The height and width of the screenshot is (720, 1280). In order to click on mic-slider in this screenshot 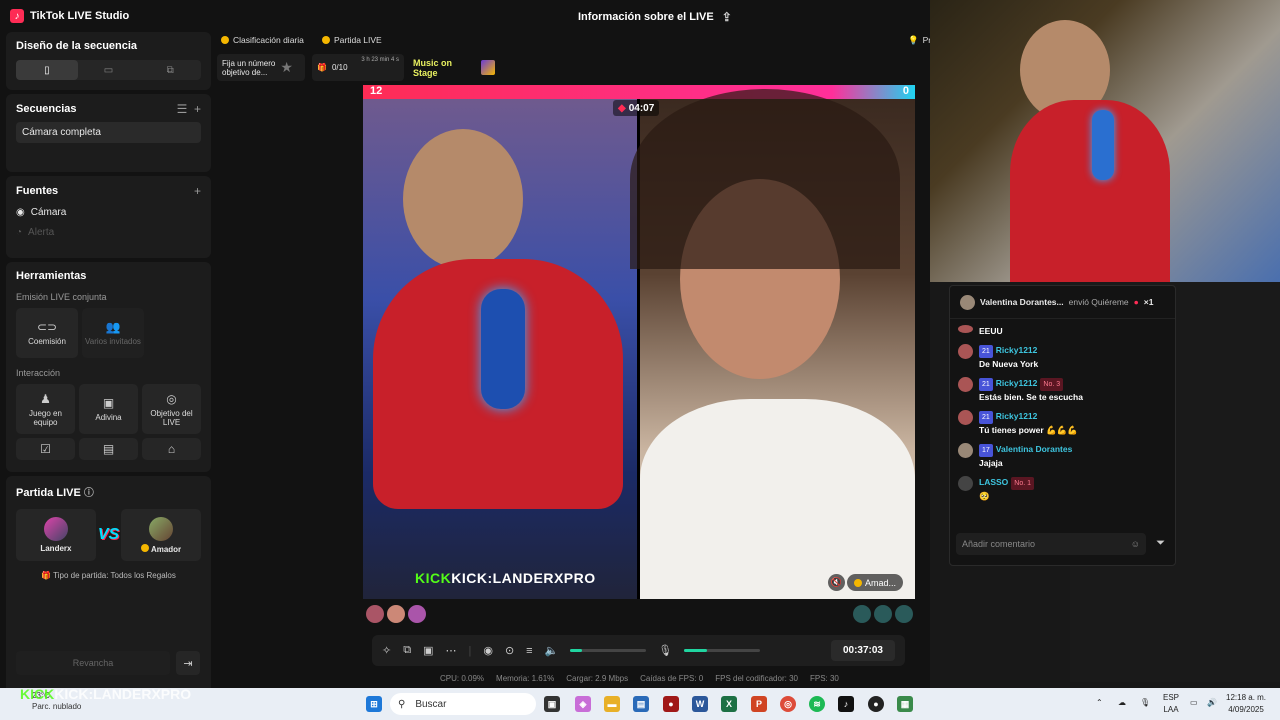, I will do `click(722, 650)`.